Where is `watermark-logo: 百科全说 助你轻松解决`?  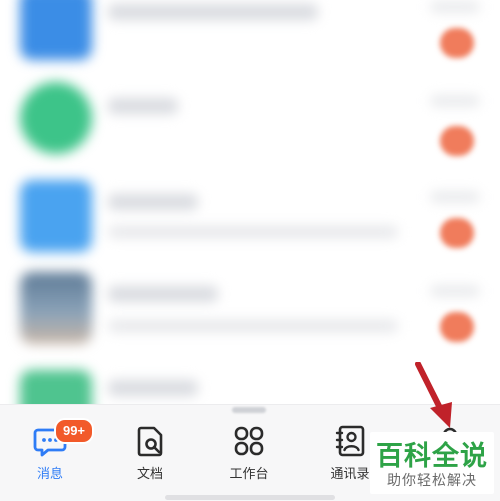 watermark-logo: 百科全说 助你轻松解决 is located at coordinates (432, 463).